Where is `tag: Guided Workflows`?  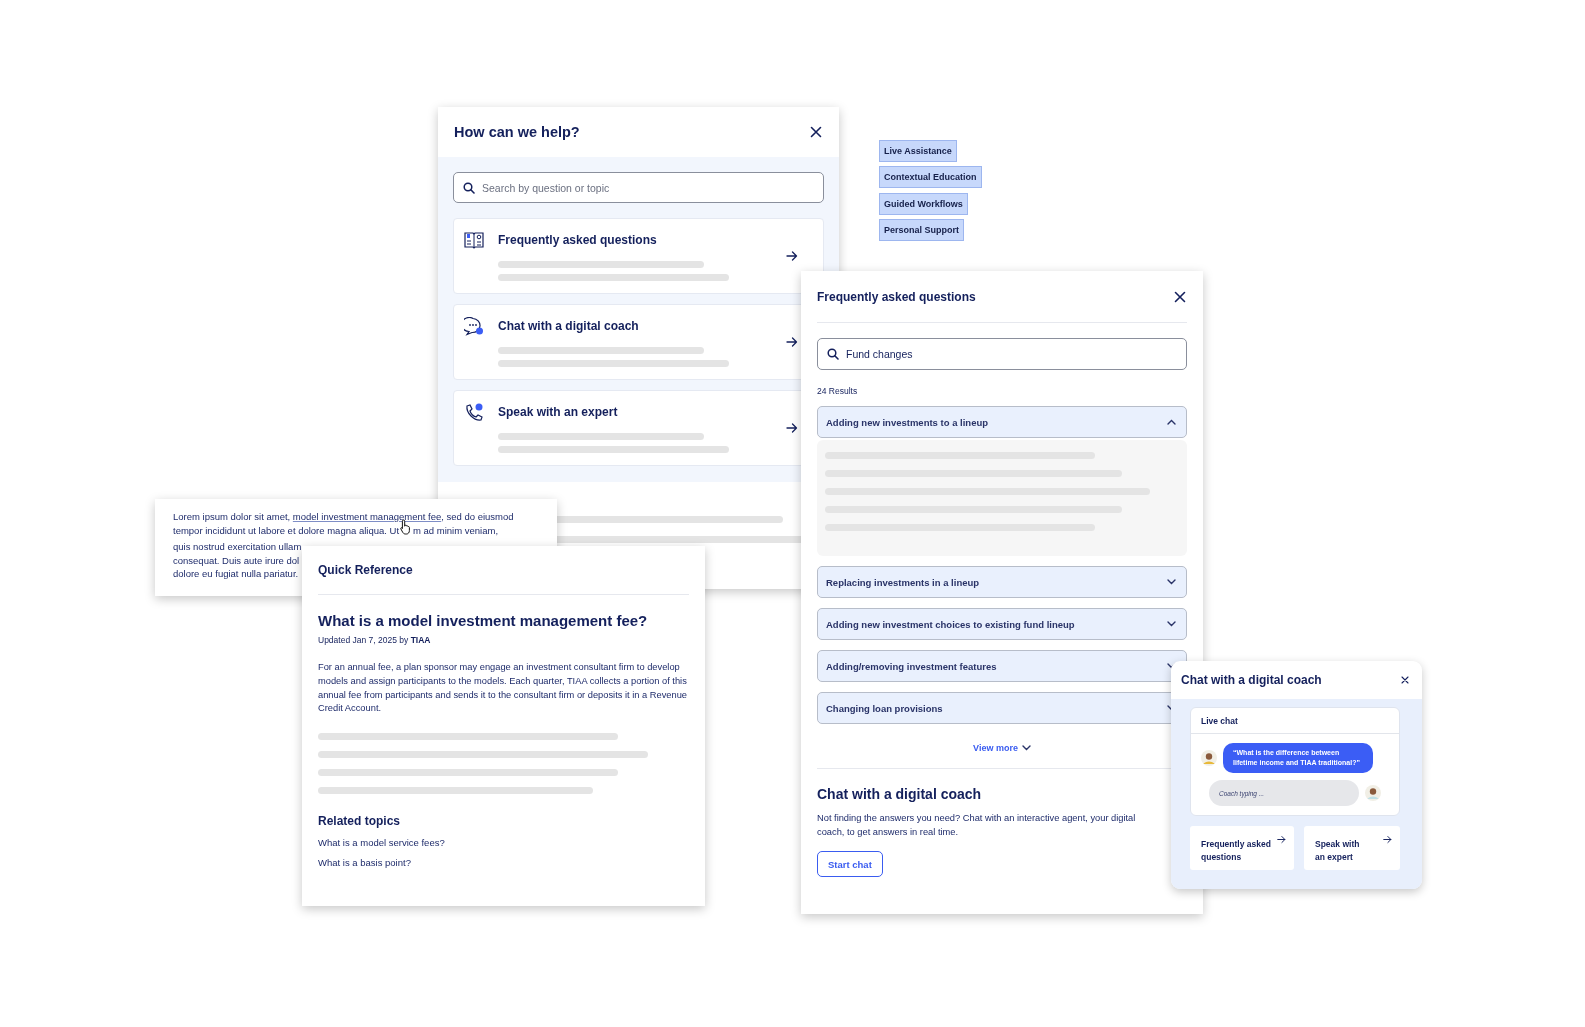
tag: Guided Workflows is located at coordinates (923, 203).